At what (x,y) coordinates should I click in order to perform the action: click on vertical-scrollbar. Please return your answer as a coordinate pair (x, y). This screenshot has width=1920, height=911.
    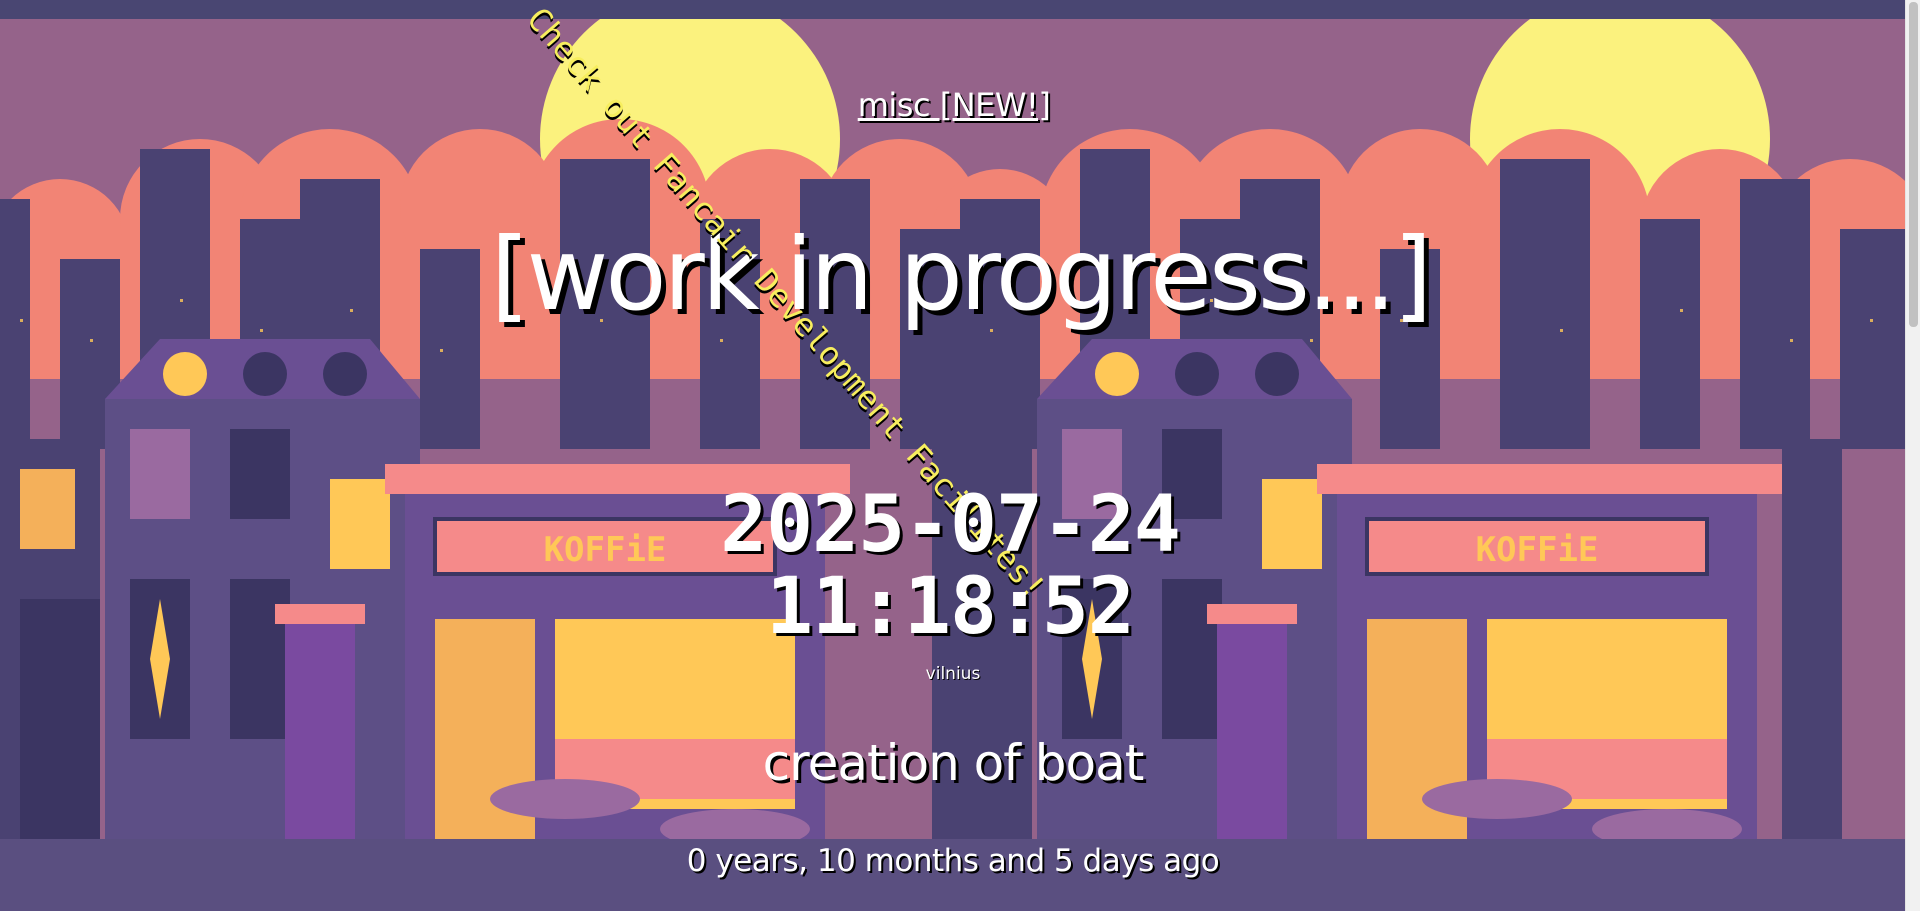
    Looking at the image, I should click on (1912, 455).